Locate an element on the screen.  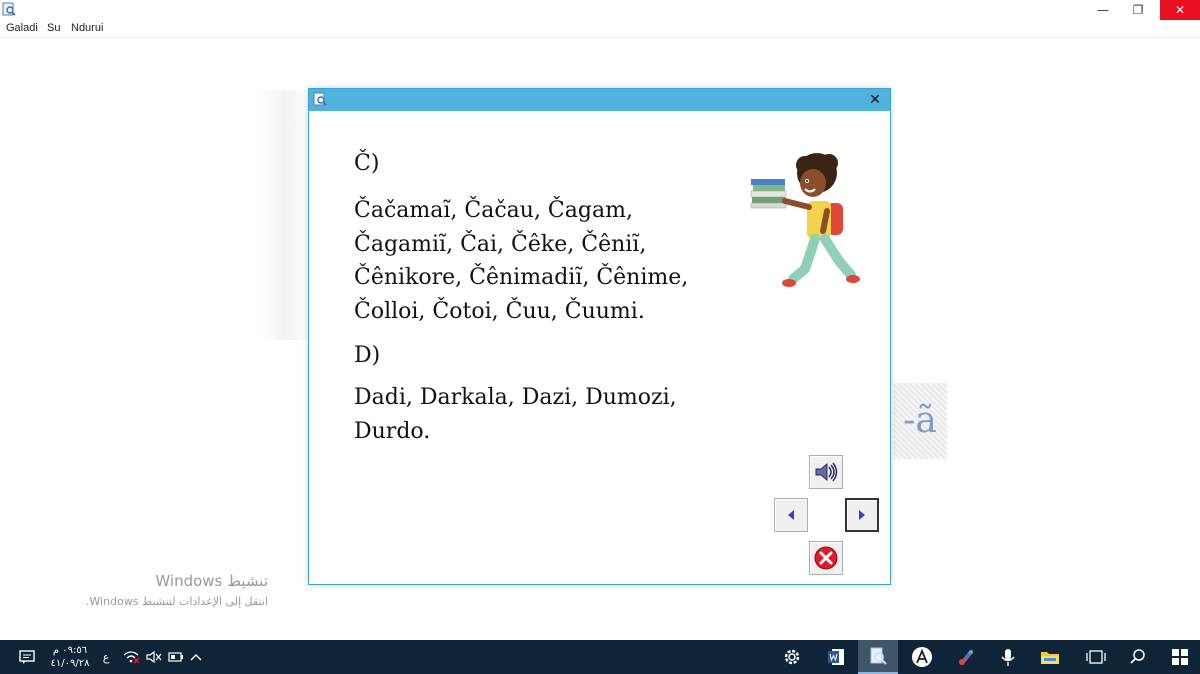
volume-muted-icon is located at coordinates (154, 657).